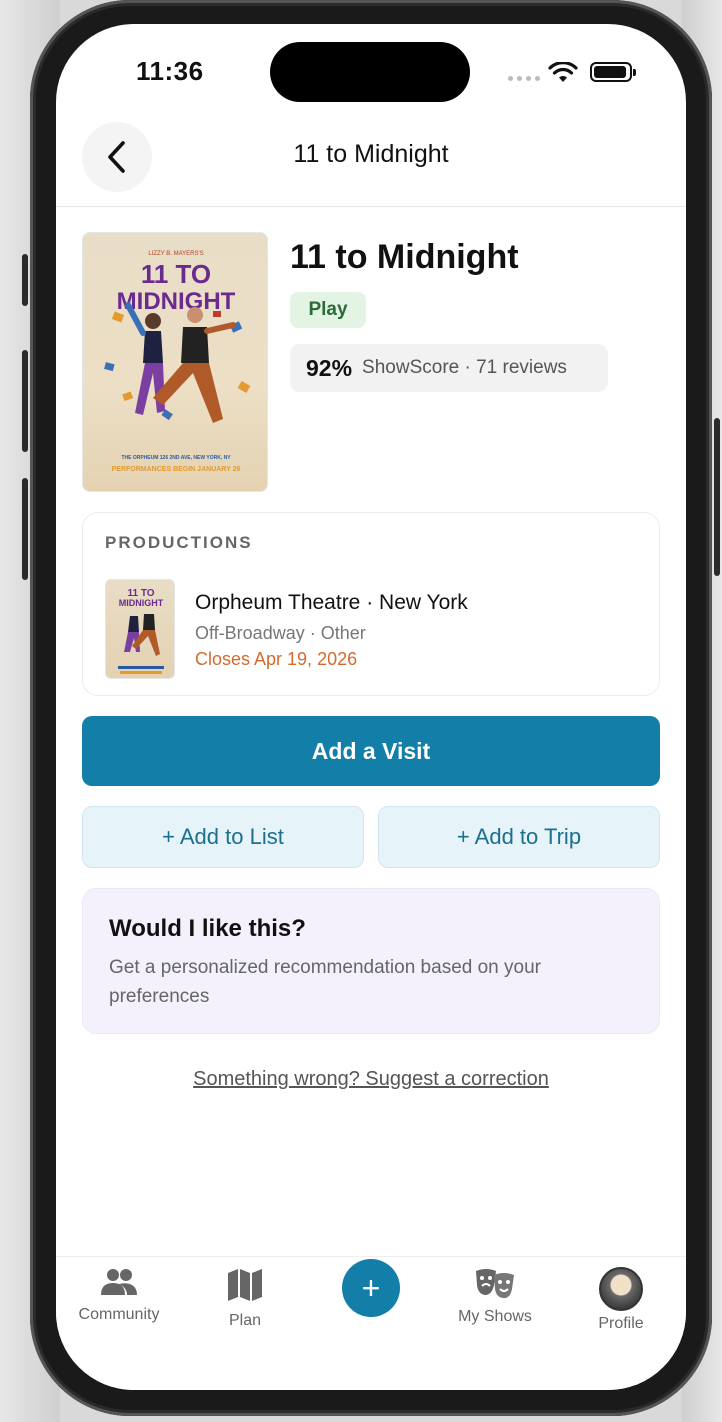 This screenshot has height=1422, width=722. I want to click on genre-tag: Play, so click(328, 310).